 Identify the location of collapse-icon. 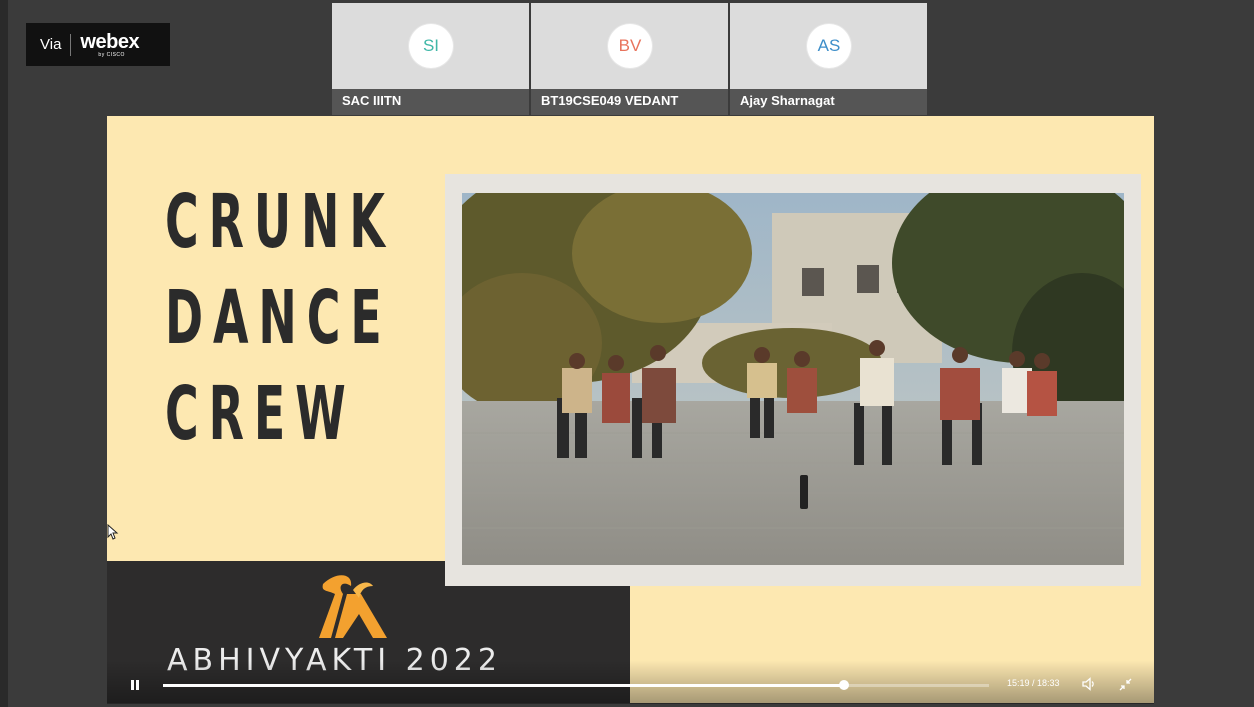
(1125, 684).